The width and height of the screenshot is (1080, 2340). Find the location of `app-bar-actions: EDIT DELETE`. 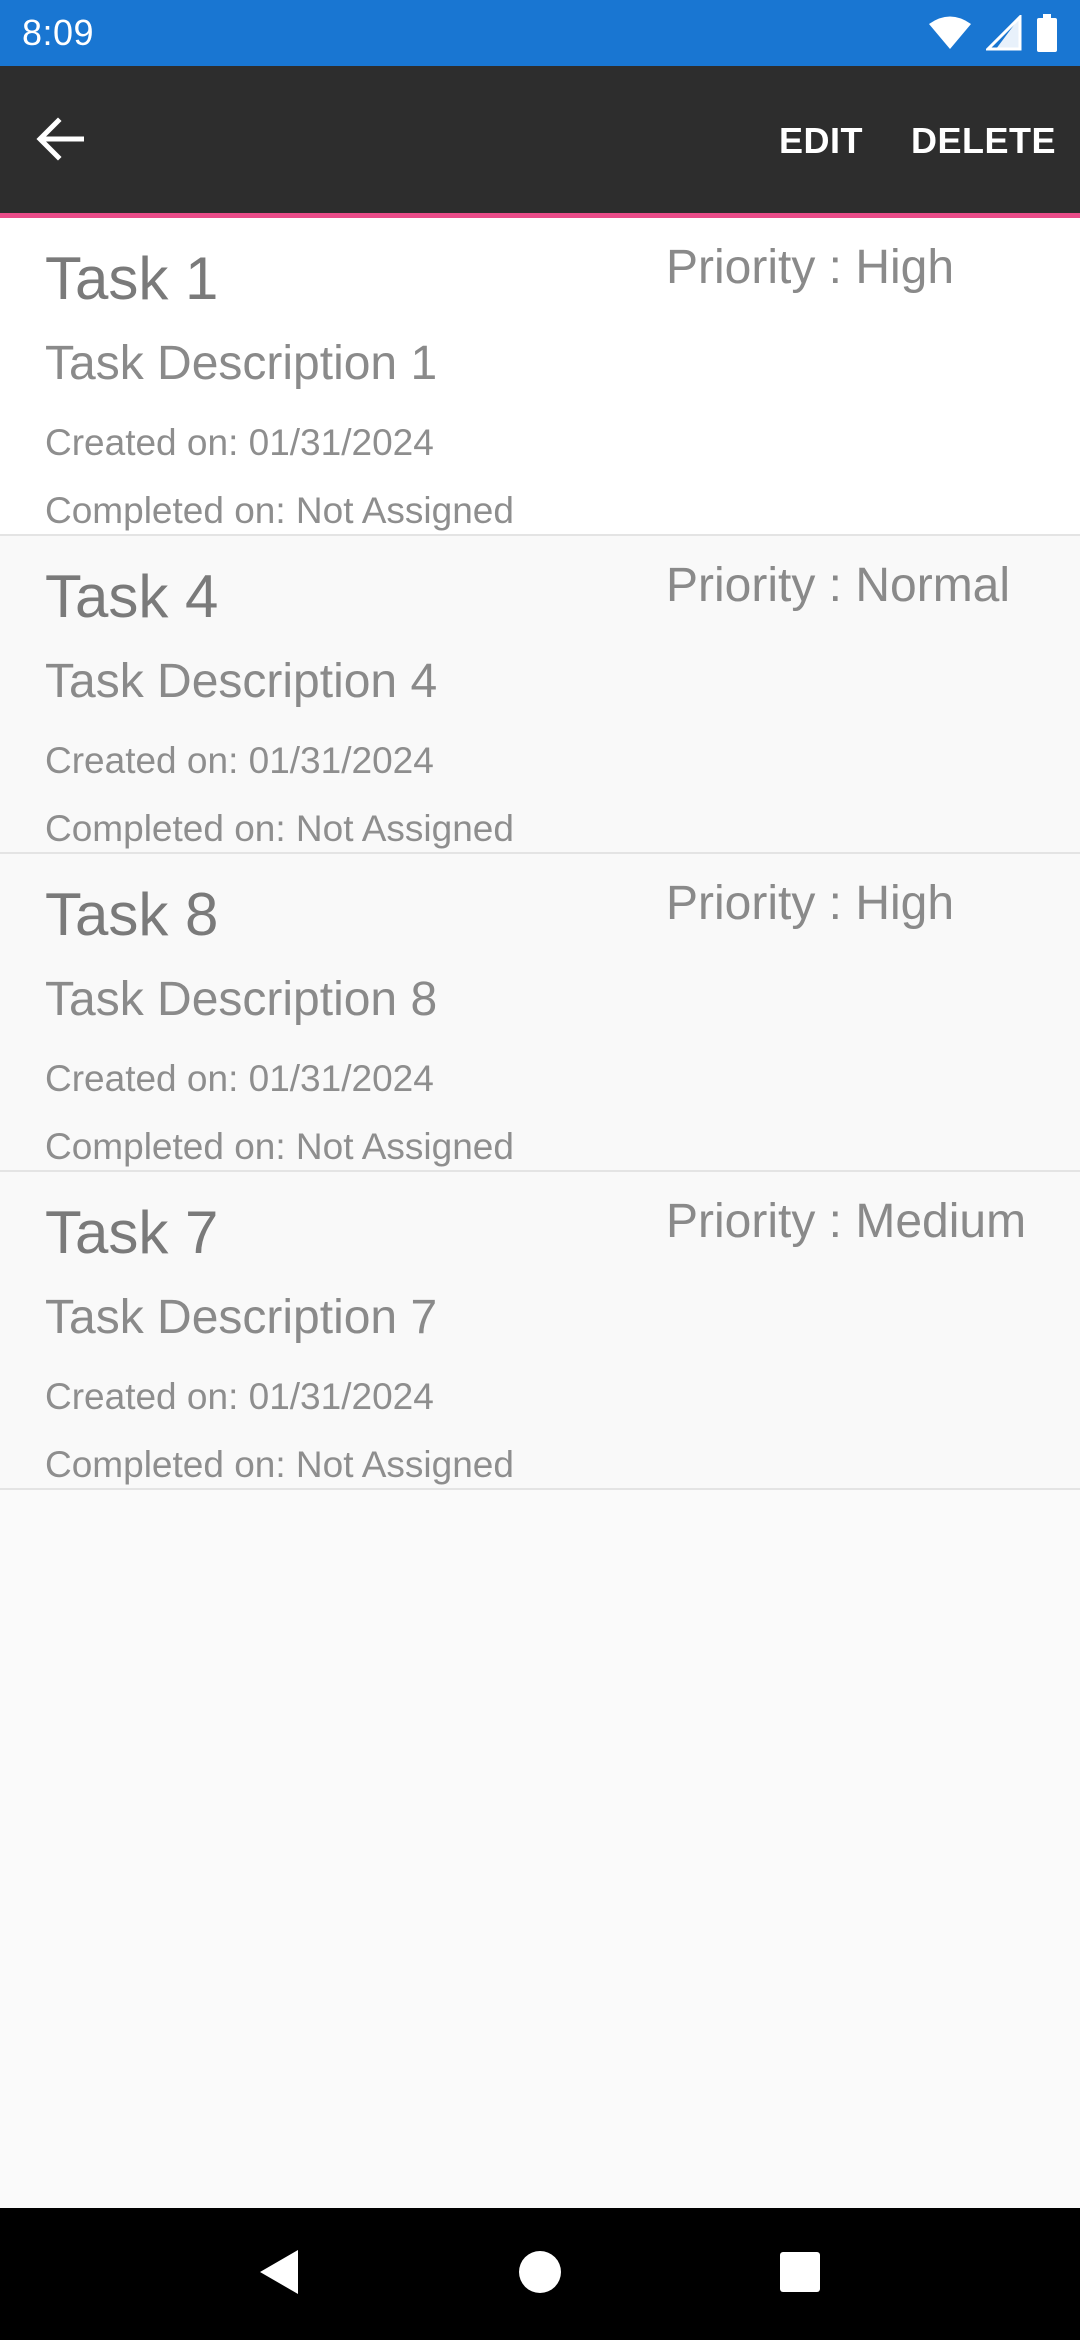

app-bar-actions: EDIT DELETE is located at coordinates (917, 141).